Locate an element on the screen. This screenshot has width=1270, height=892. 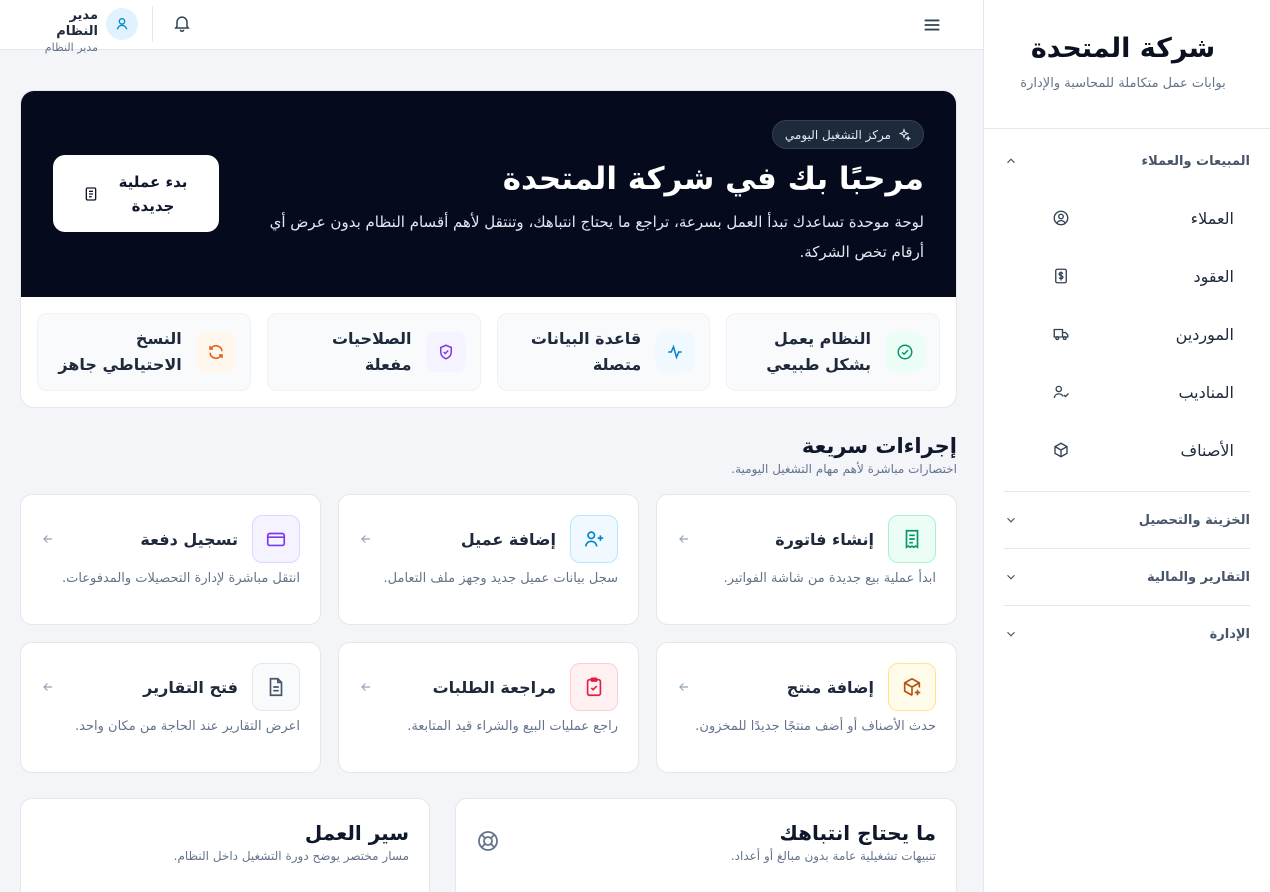
nav-group-label: المبيعات والعملاء is located at coordinates (1195, 161).